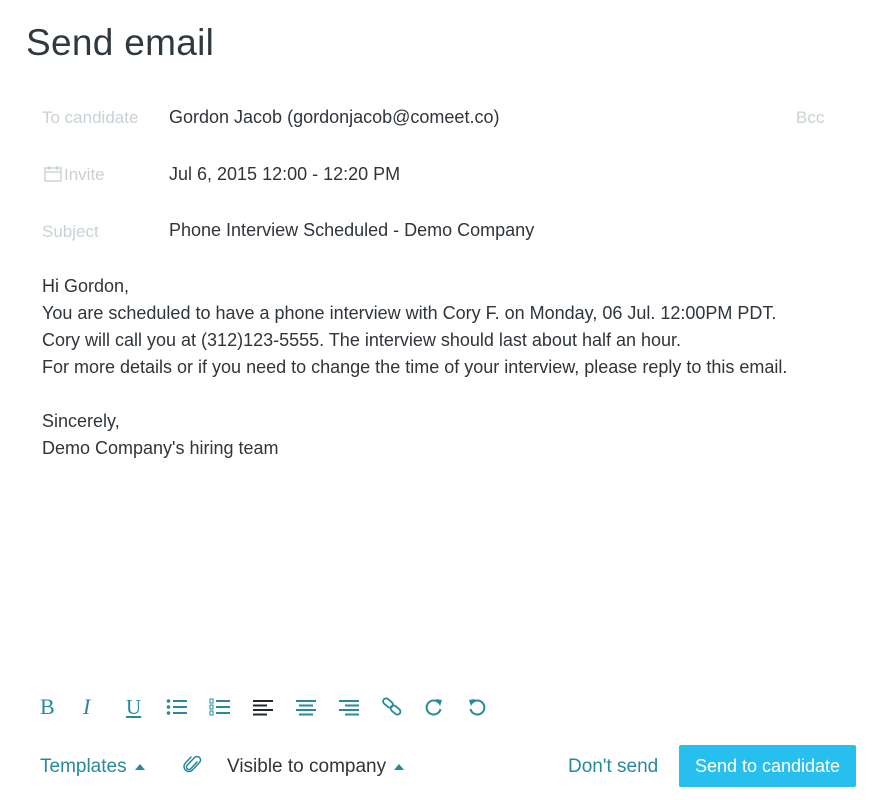 The image size is (883, 800). I want to click on align-right-icon, so click(349, 708).